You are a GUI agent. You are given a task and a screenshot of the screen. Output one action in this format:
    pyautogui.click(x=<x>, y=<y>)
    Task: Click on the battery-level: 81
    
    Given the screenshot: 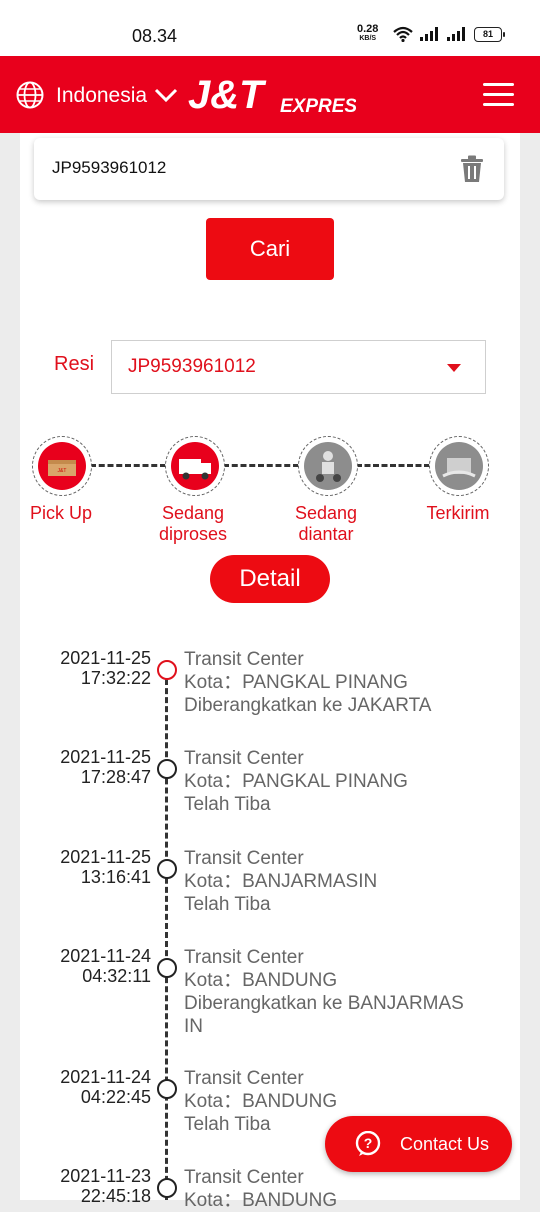 What is the action you would take?
    pyautogui.click(x=487, y=34)
    